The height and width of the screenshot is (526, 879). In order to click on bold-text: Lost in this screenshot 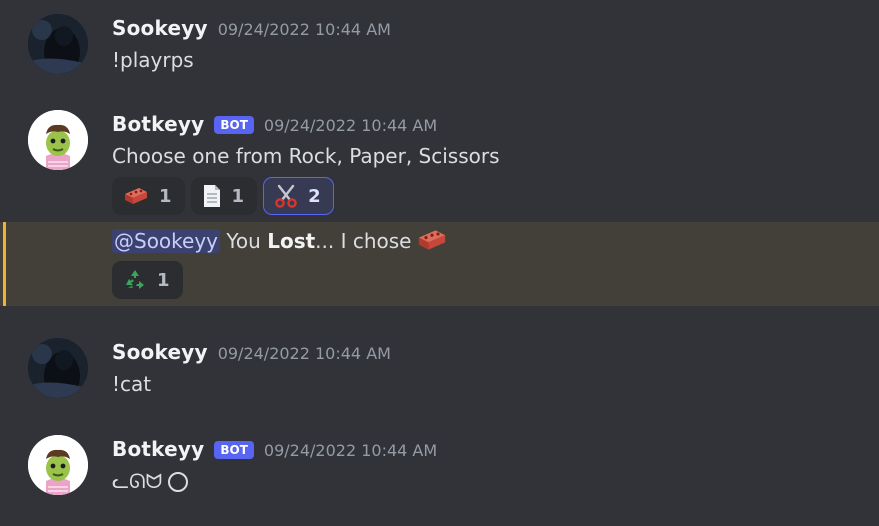, I will do `click(291, 241)`.